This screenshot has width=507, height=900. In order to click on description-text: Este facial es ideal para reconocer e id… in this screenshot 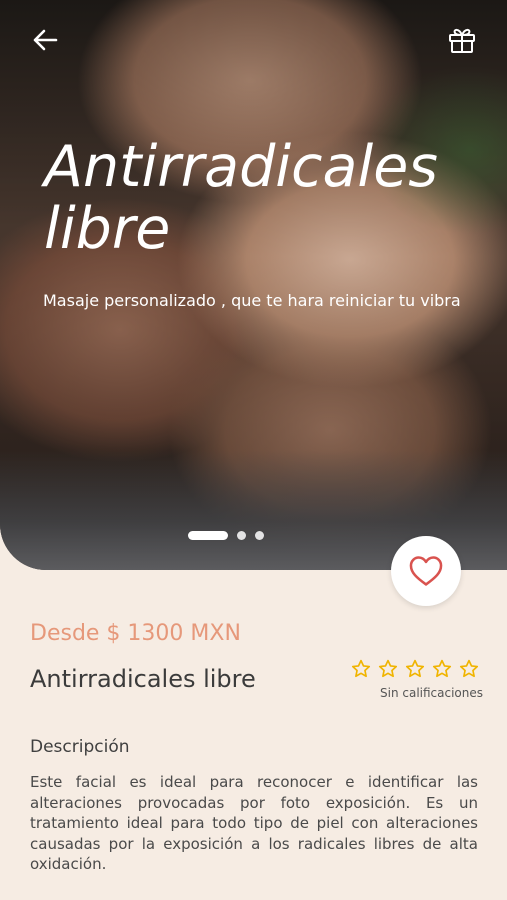, I will do `click(254, 823)`.